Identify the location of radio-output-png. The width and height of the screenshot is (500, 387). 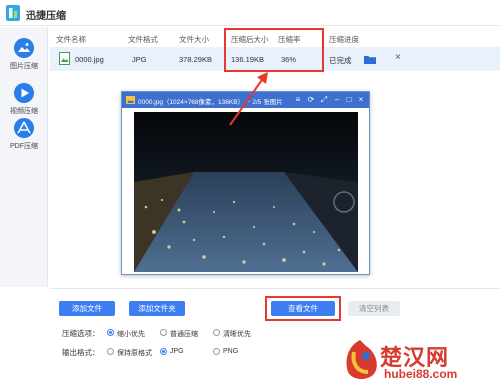
(216, 351).